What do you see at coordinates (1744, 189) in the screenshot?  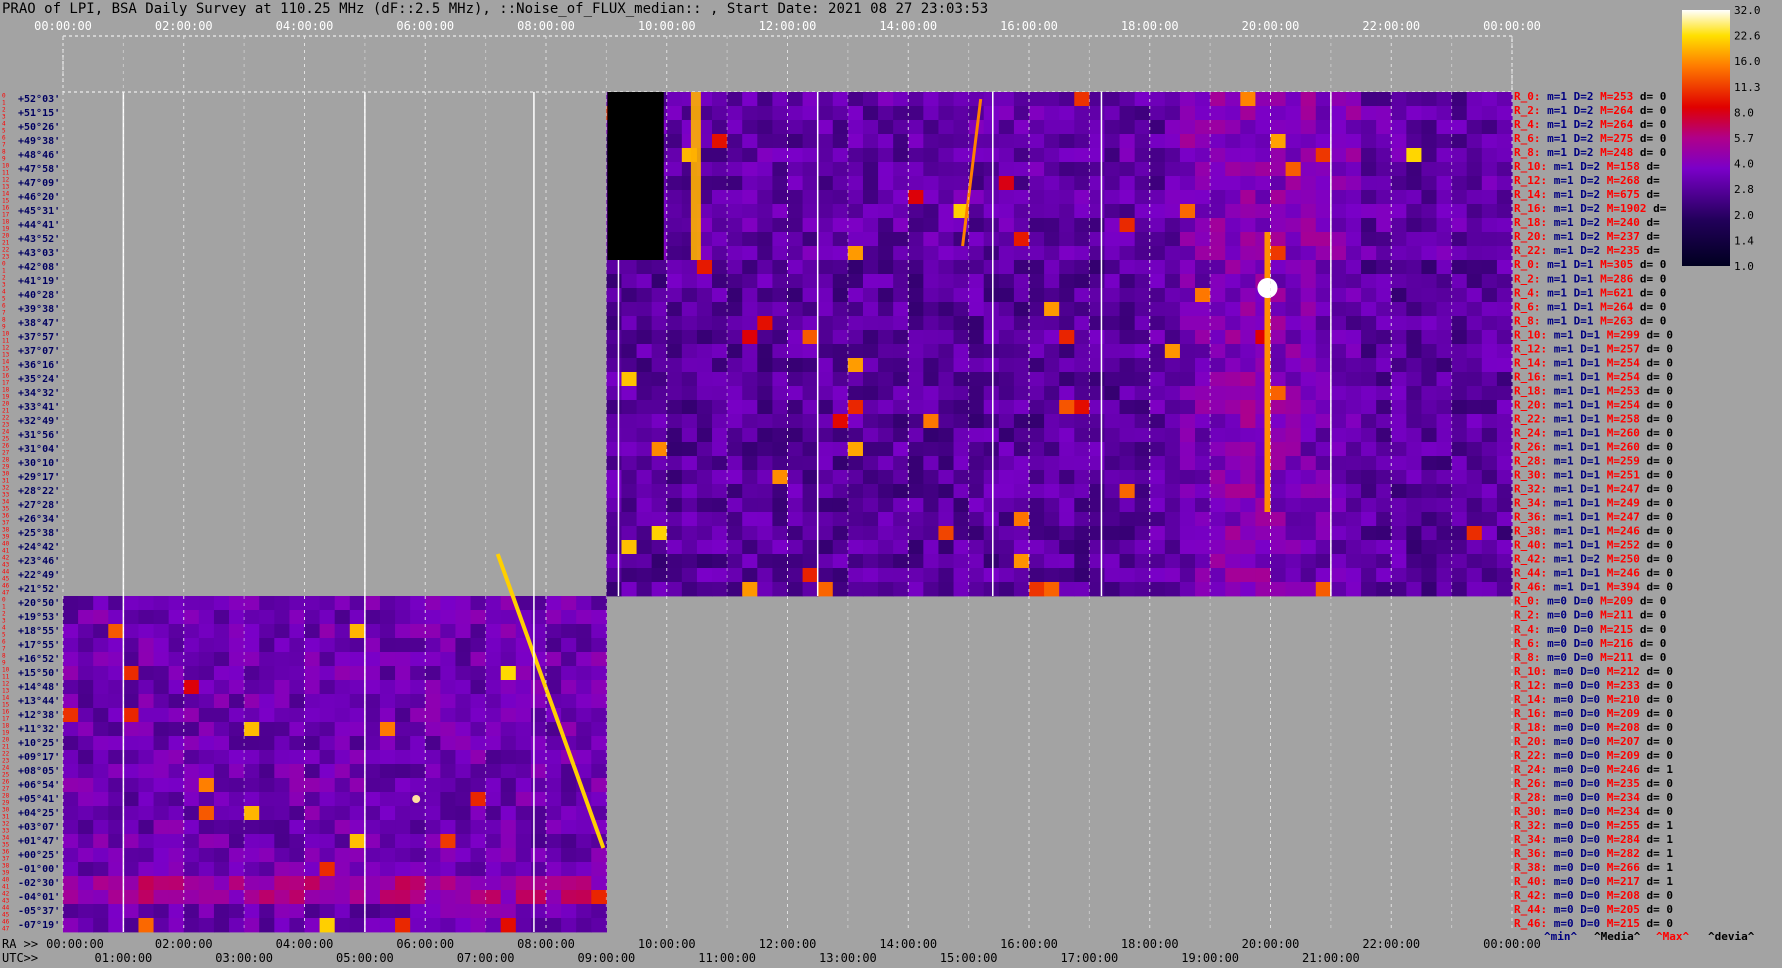 I see `colorbar-tick-label: 2.8` at bounding box center [1744, 189].